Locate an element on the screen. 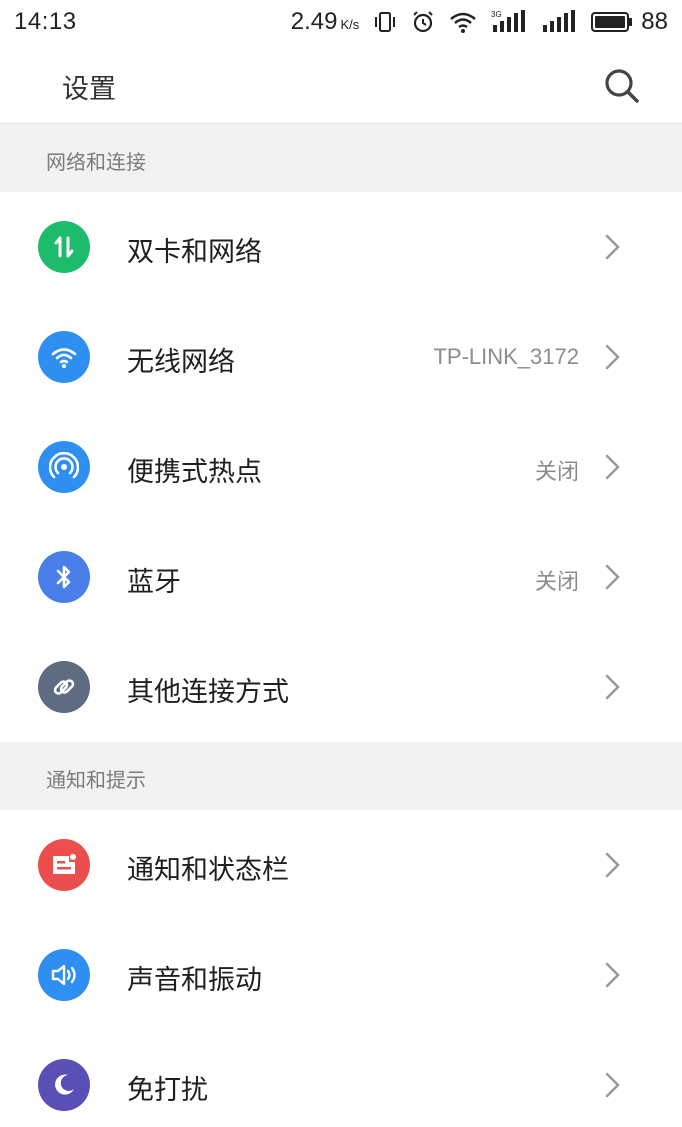 This screenshot has height=1127, width=682. status-bar: 14:13 2.49 K/s 3G 88 is located at coordinates (341, 22).